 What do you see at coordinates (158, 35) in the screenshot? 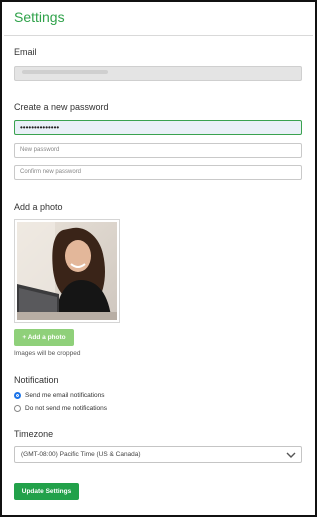
I see `title-divider` at bounding box center [158, 35].